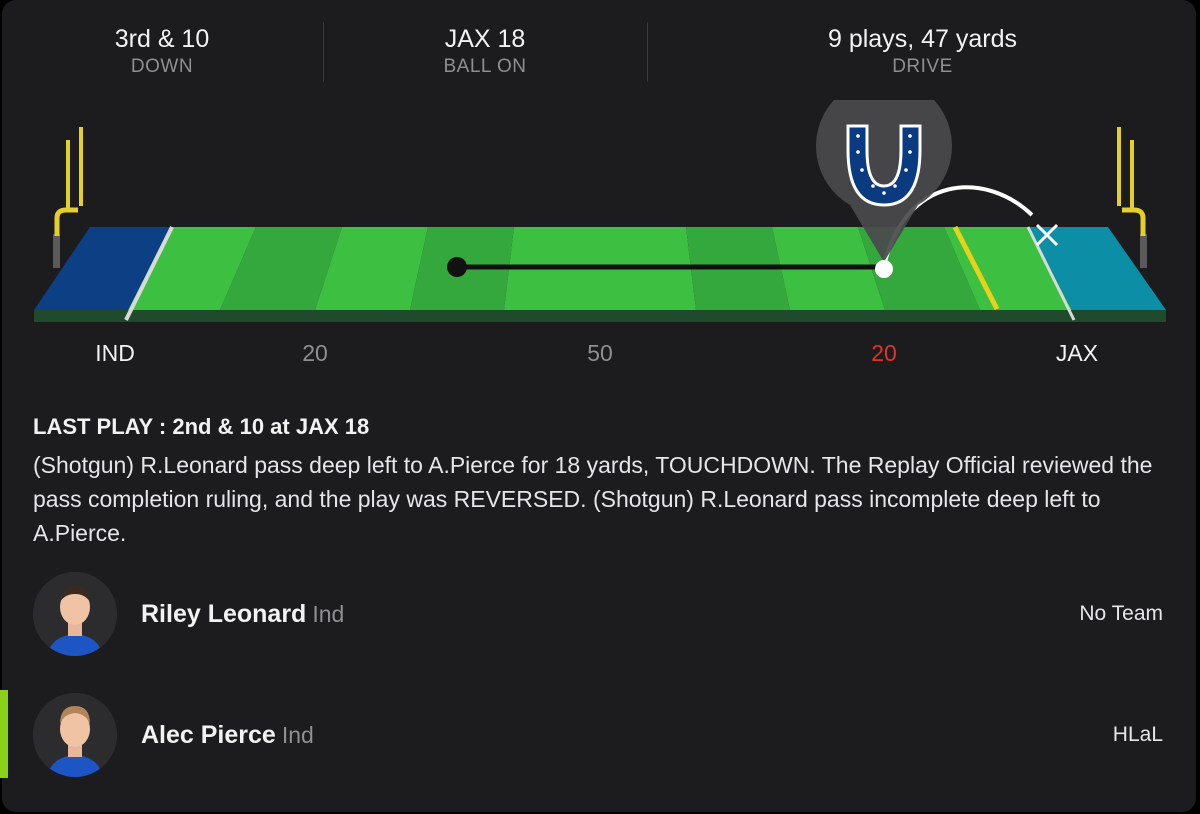 Image resolution: width=1200 pixels, height=814 pixels. What do you see at coordinates (884, 353) in the screenshot?
I see `yard-label-right-20: 20` at bounding box center [884, 353].